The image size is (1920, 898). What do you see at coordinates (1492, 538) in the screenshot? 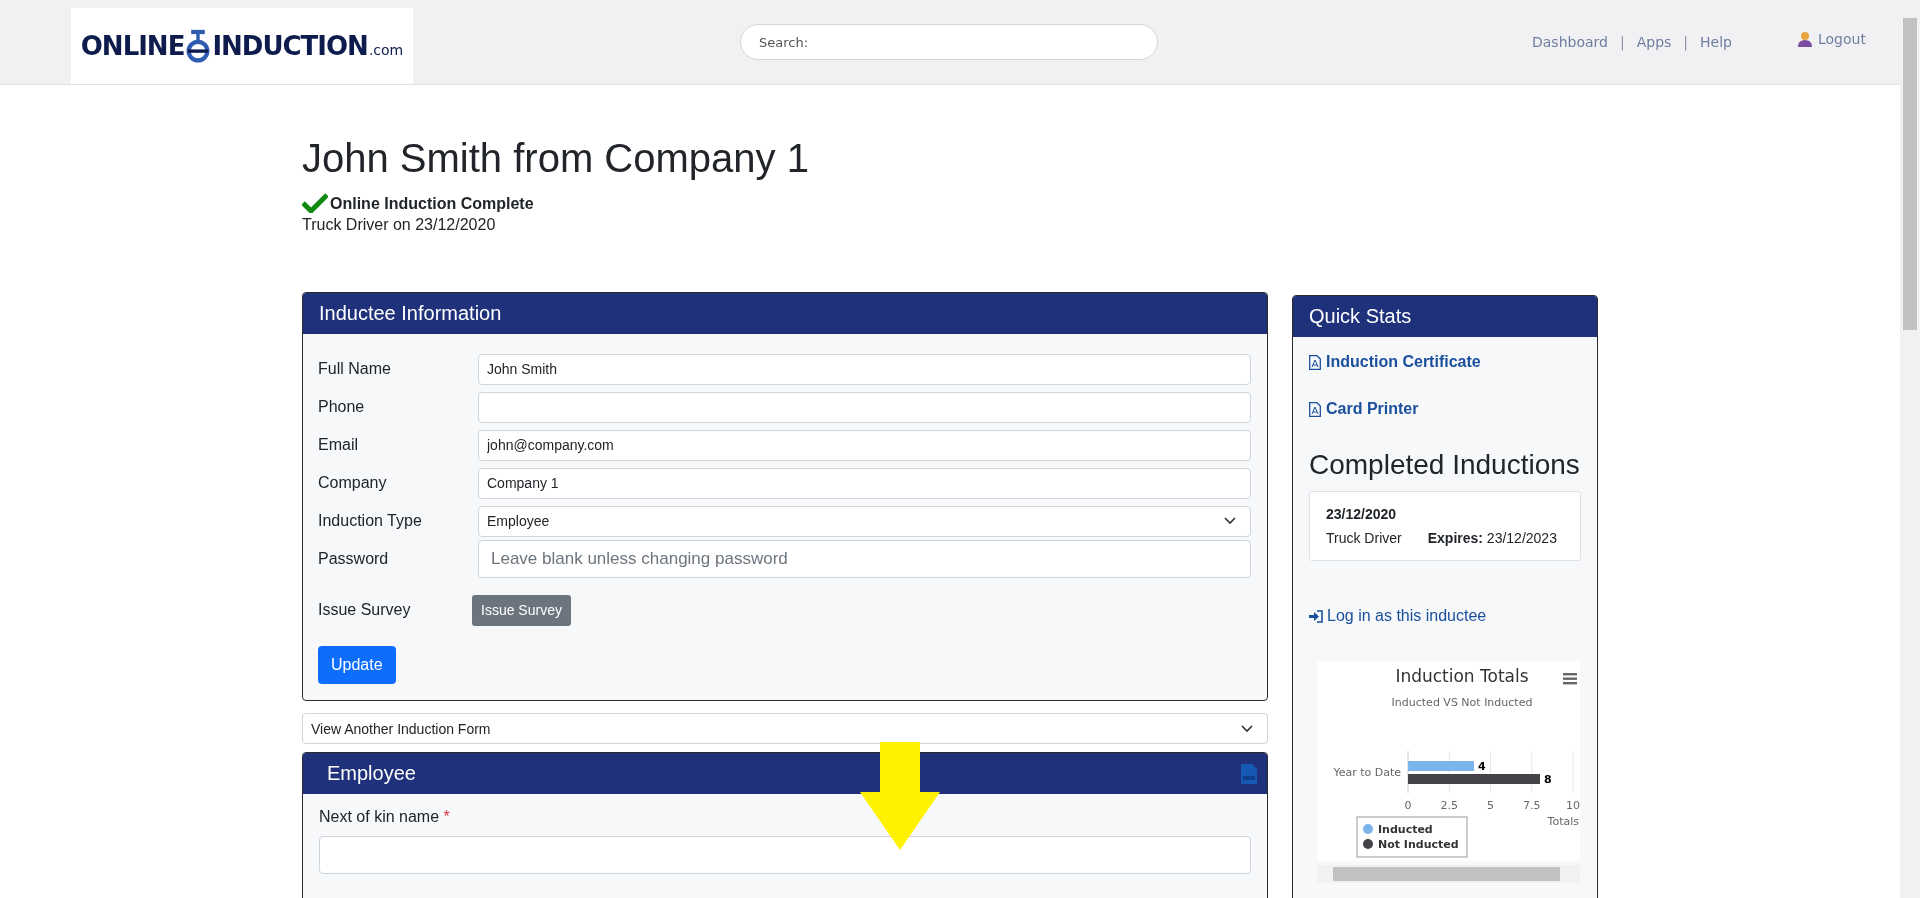
I see `expiry-text: Expires: 23/12/2023` at bounding box center [1492, 538].